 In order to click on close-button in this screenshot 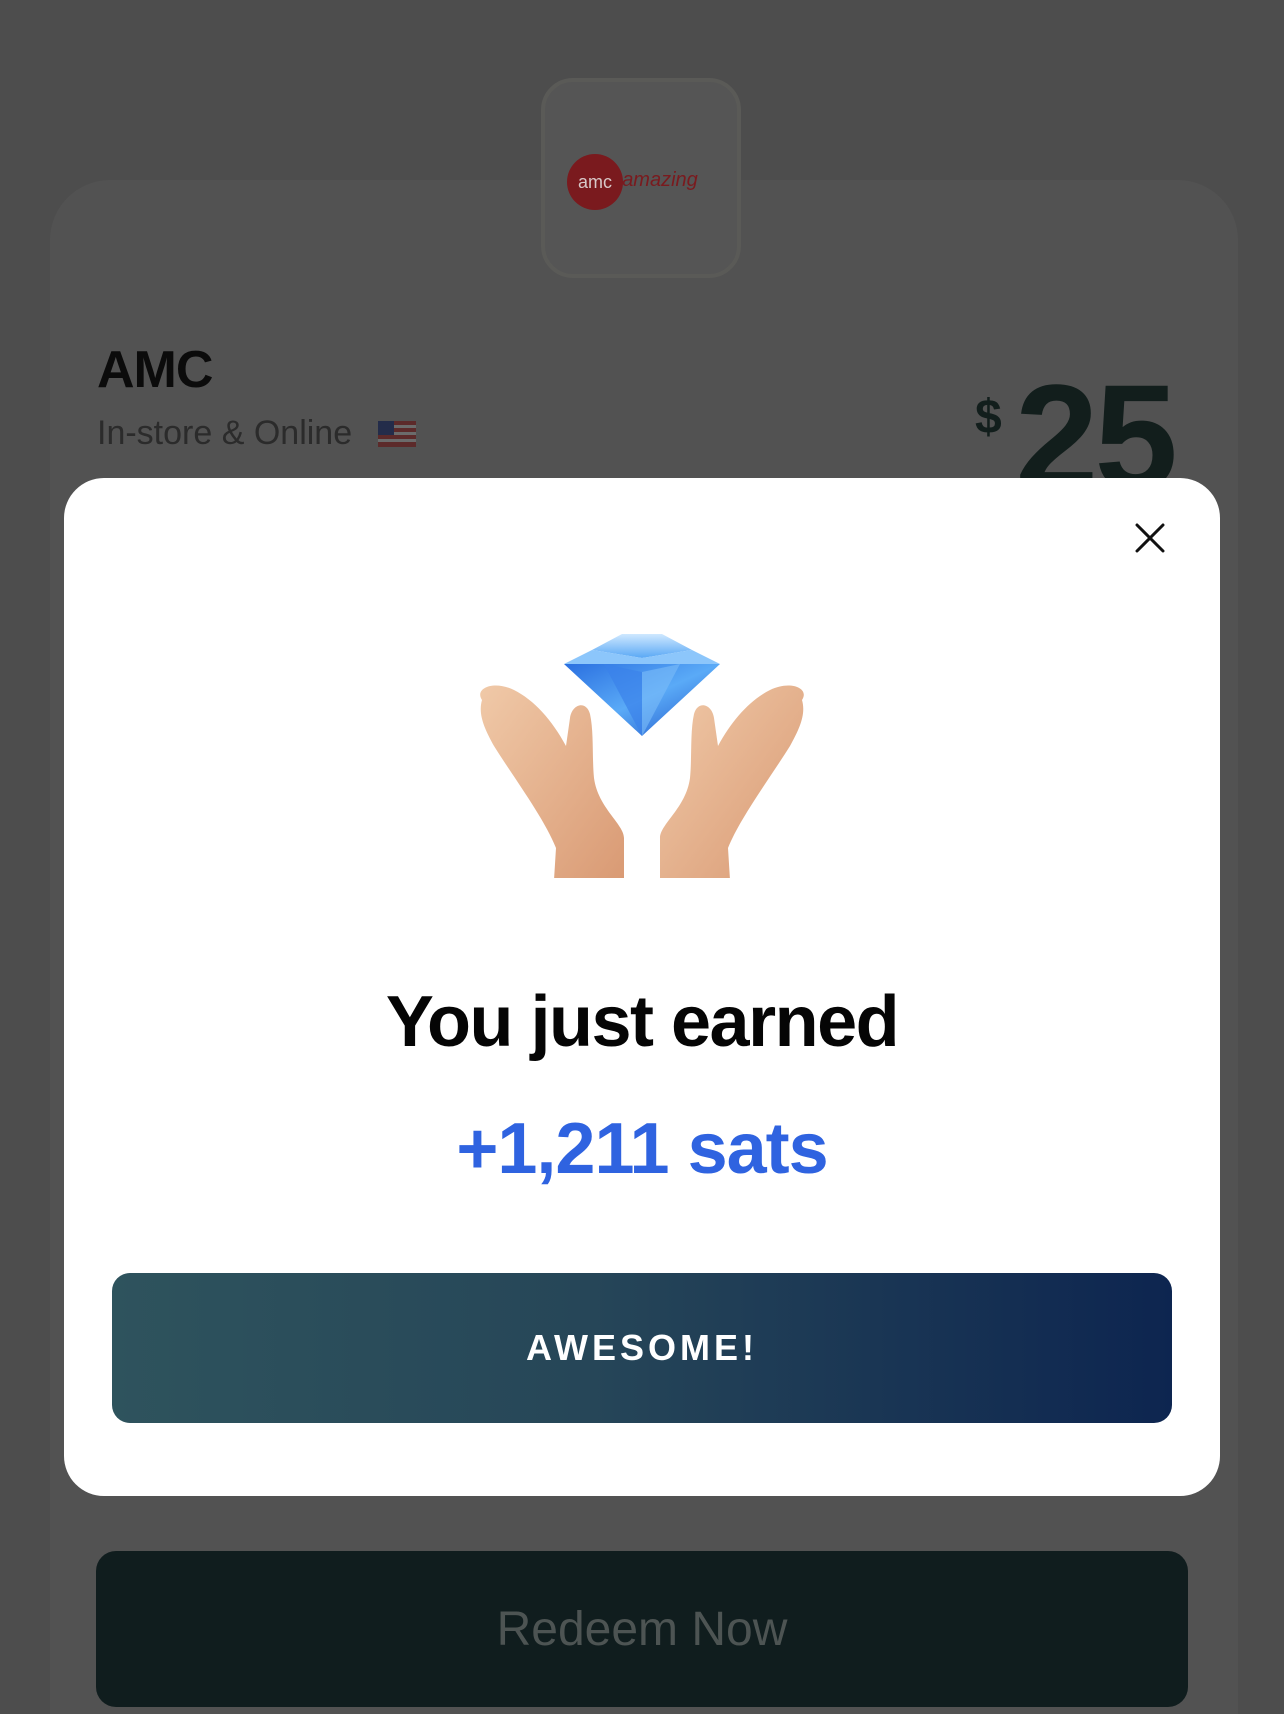, I will do `click(1150, 538)`.